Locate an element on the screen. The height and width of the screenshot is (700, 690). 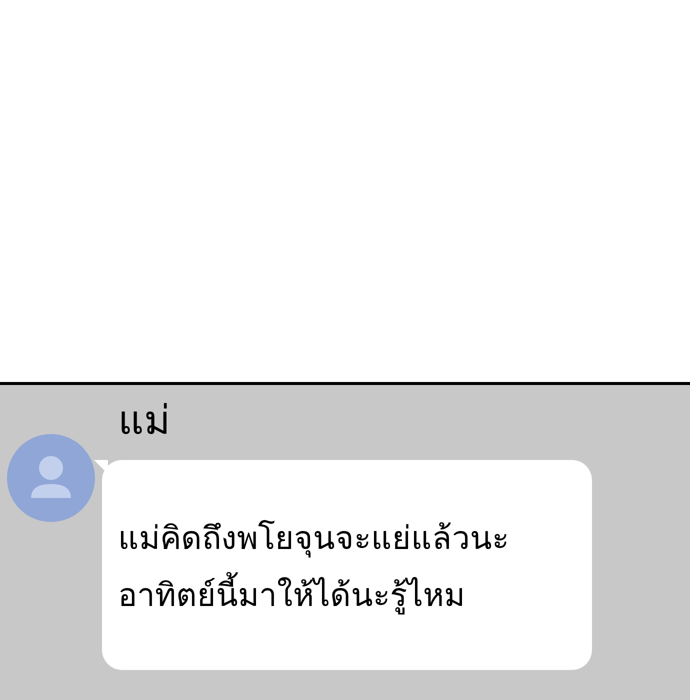
avatar-icon is located at coordinates (51, 478).